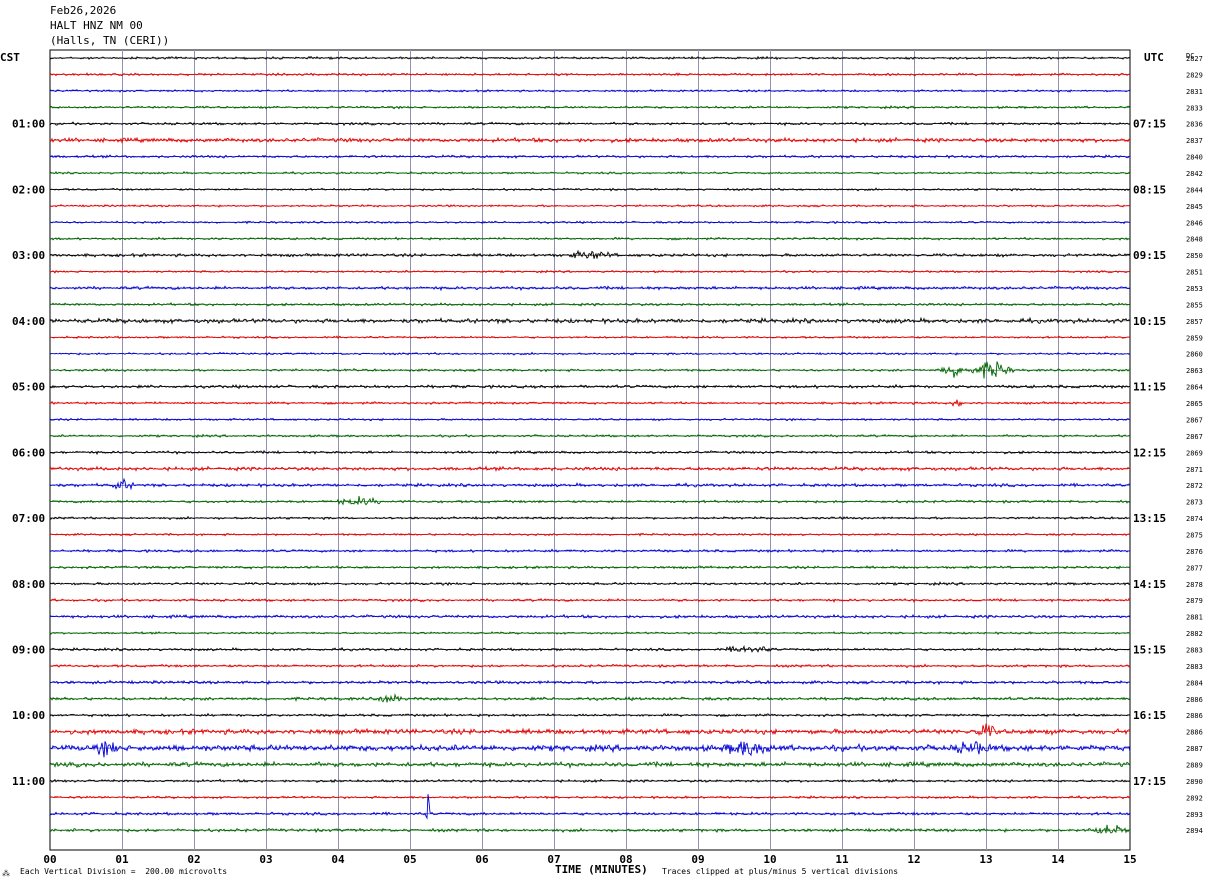 The height and width of the screenshot is (886, 1210). I want to click on x-tick-label: 03, so click(265, 859).